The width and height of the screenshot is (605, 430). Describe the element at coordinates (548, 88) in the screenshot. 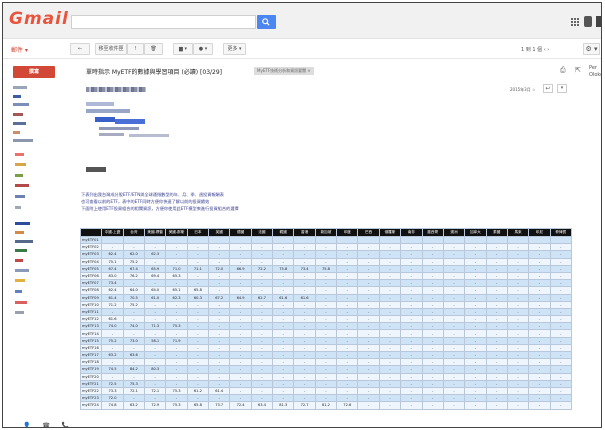

I see `reply-button: ↩` at that location.